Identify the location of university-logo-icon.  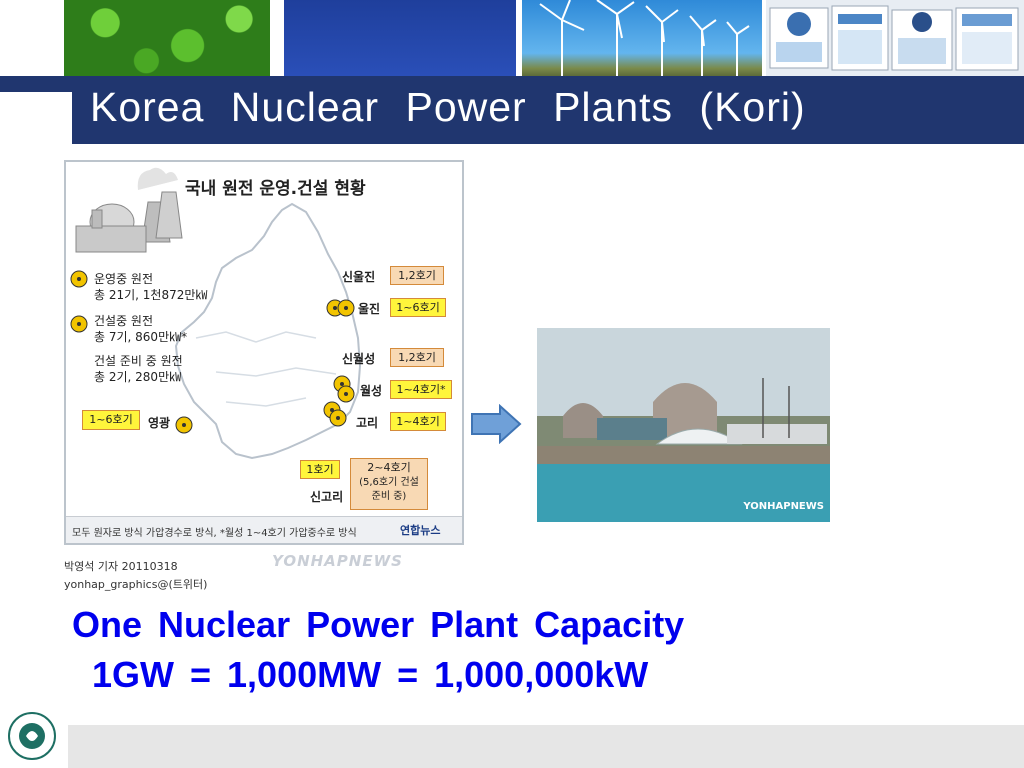
(32, 736).